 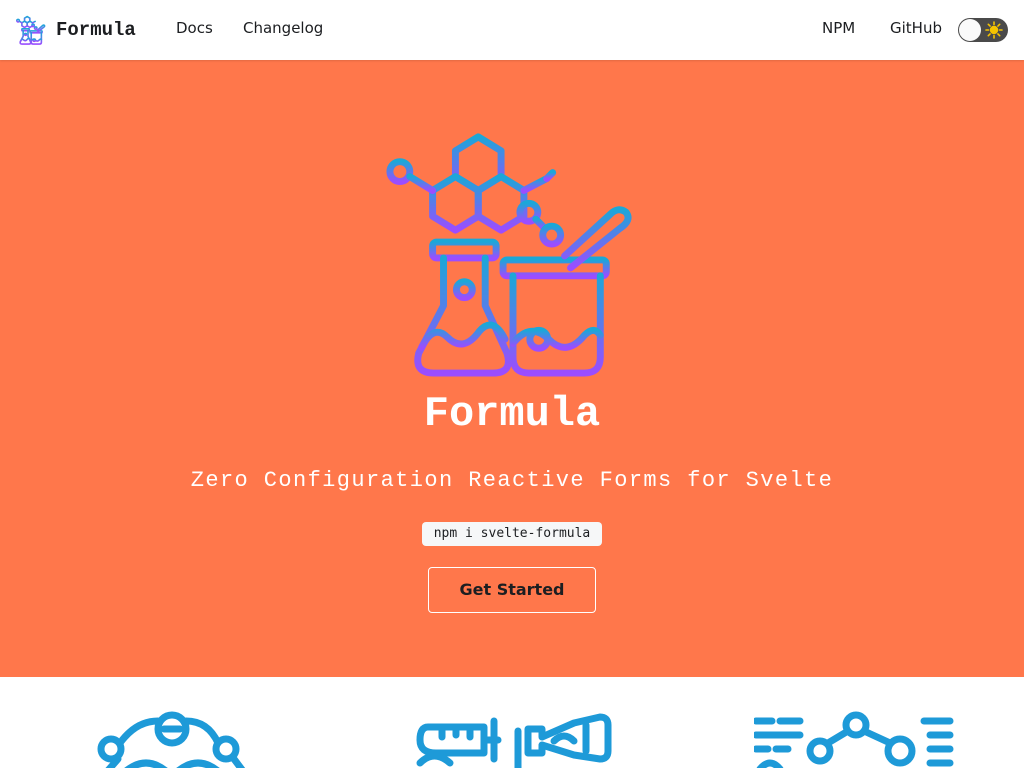 I want to click on nav-changelog-link: Changelog, so click(x=283, y=28).